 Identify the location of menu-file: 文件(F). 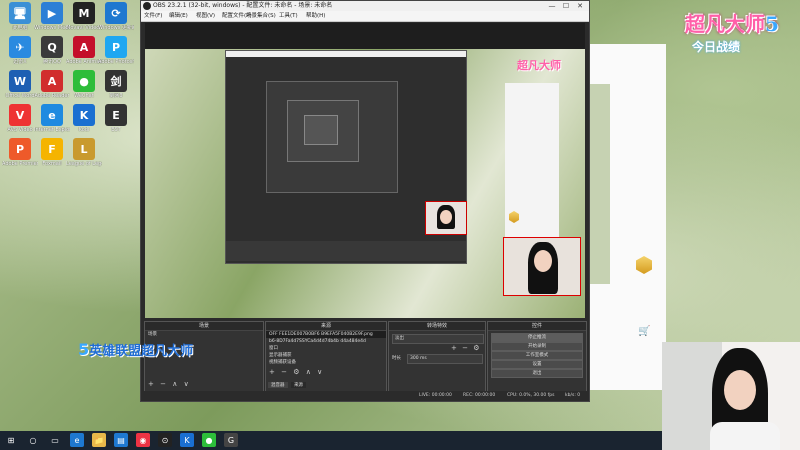
(153, 16).